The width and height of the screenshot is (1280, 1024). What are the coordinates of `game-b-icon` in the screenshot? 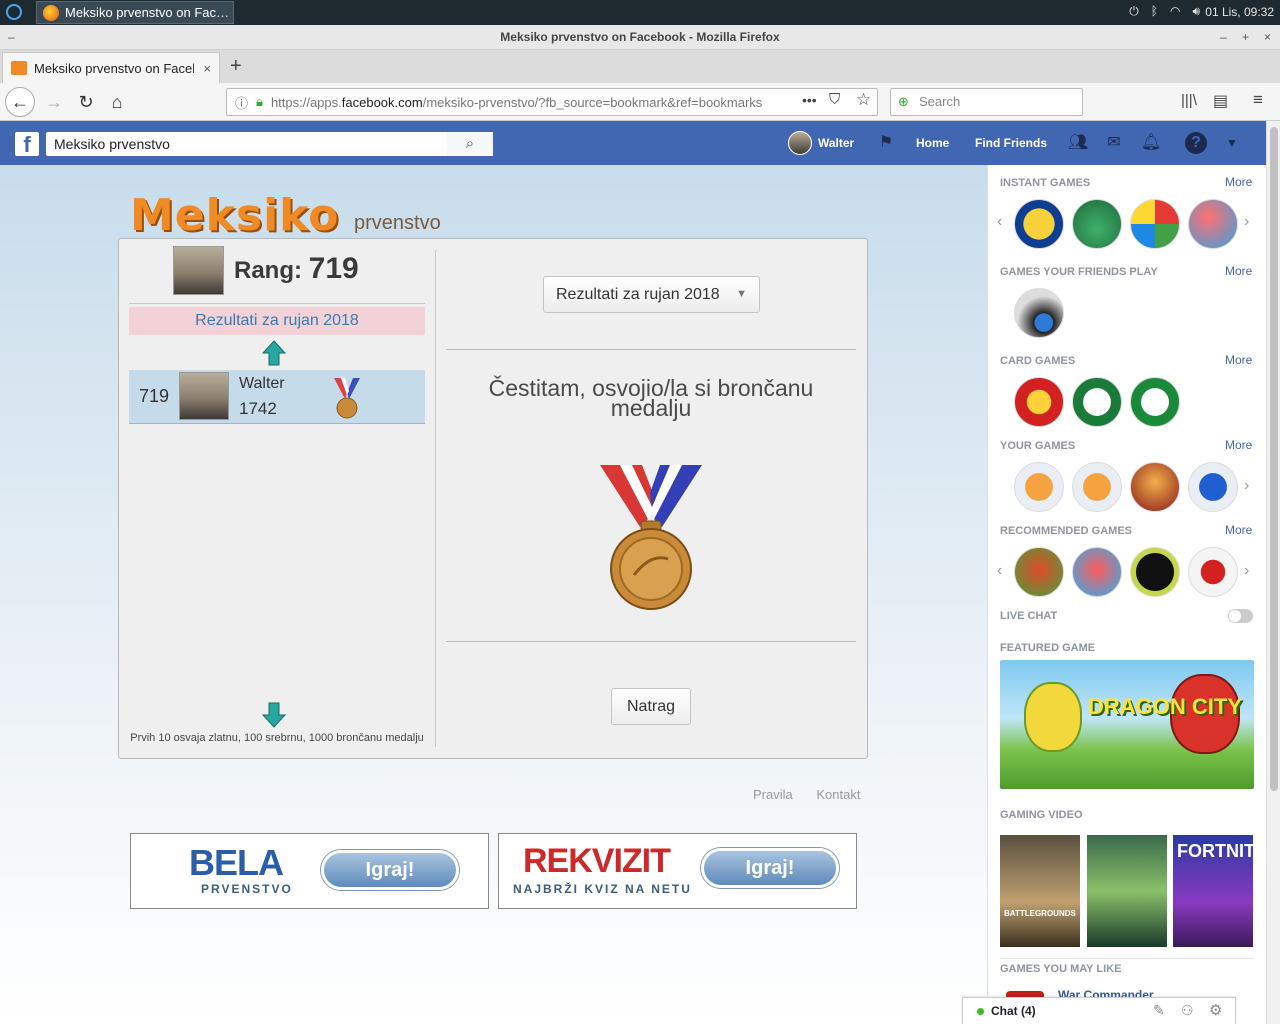 It's located at (1097, 487).